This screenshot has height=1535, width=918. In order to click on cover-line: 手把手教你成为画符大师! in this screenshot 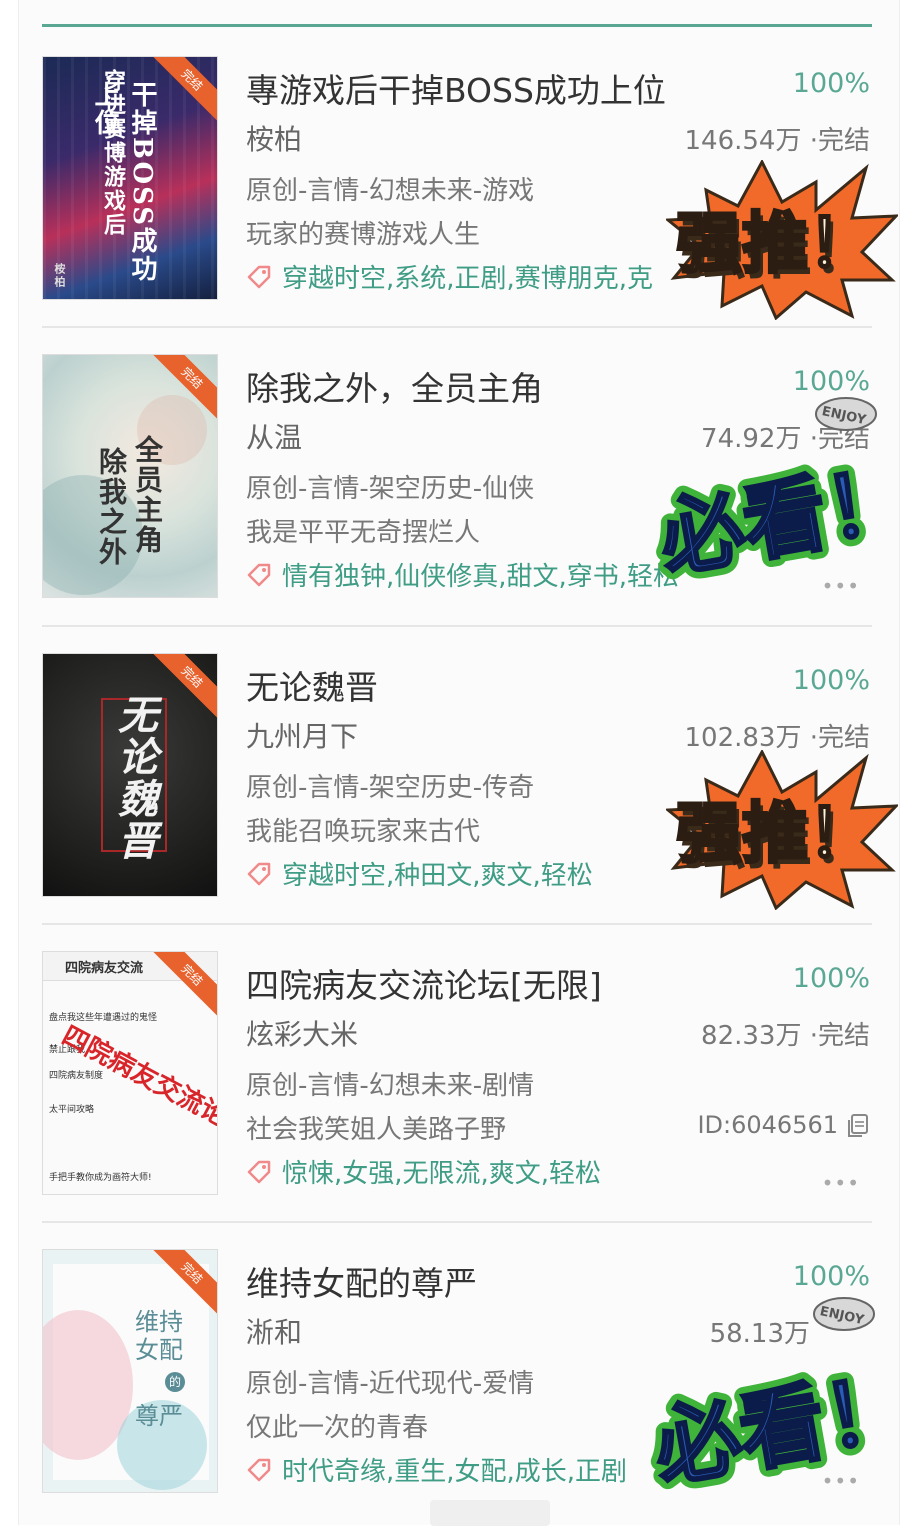, I will do `click(100, 1178)`.